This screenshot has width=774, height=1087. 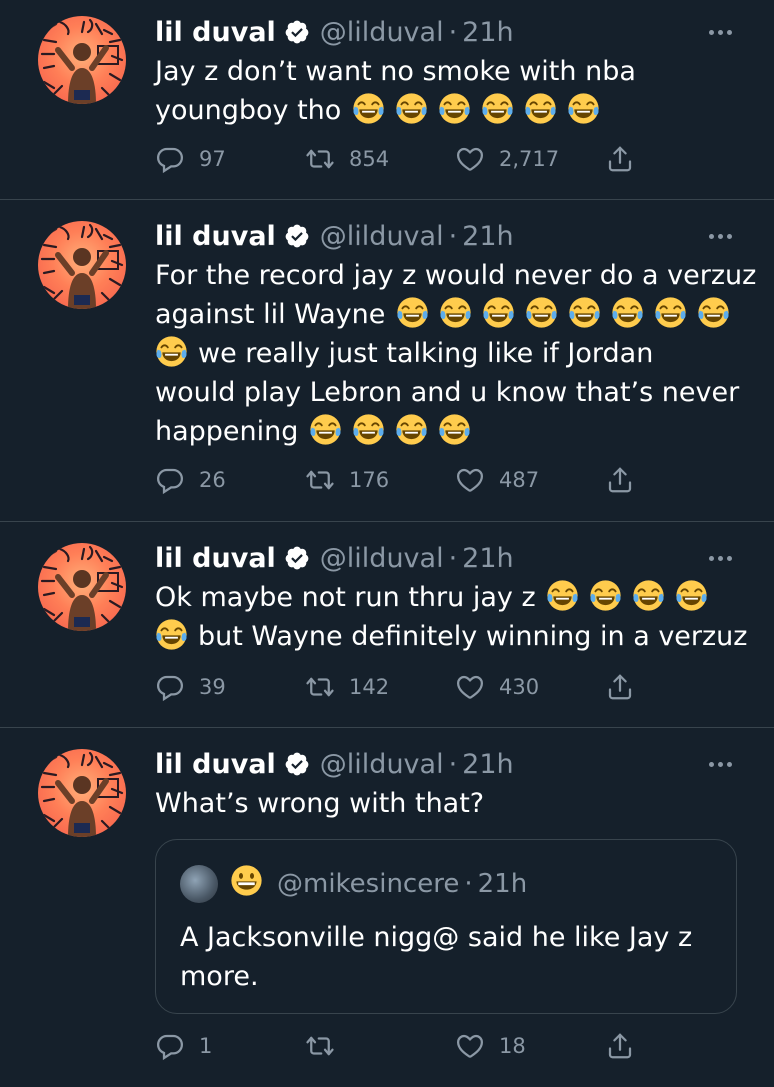 What do you see at coordinates (507, 159) in the screenshot?
I see `like-button: 2,717` at bounding box center [507, 159].